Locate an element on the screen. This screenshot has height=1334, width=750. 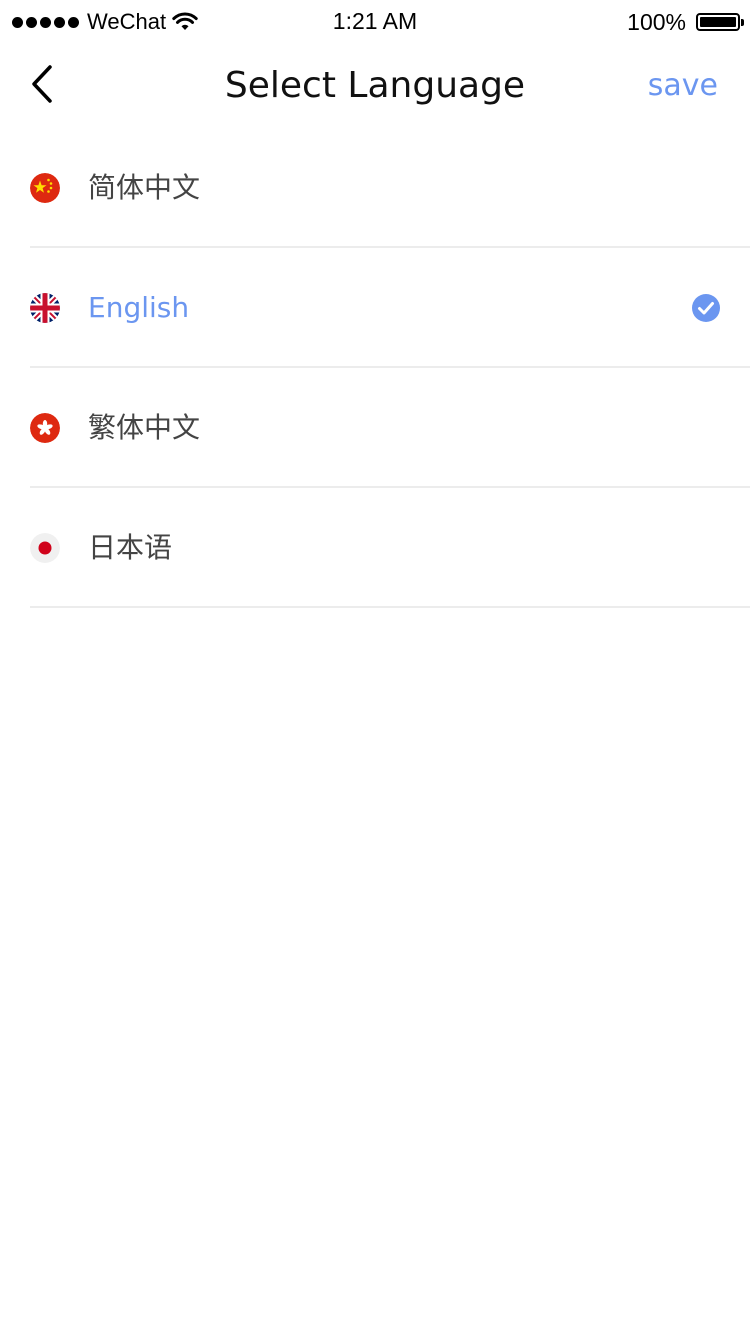
battery-fill is located at coordinates (718, 22).